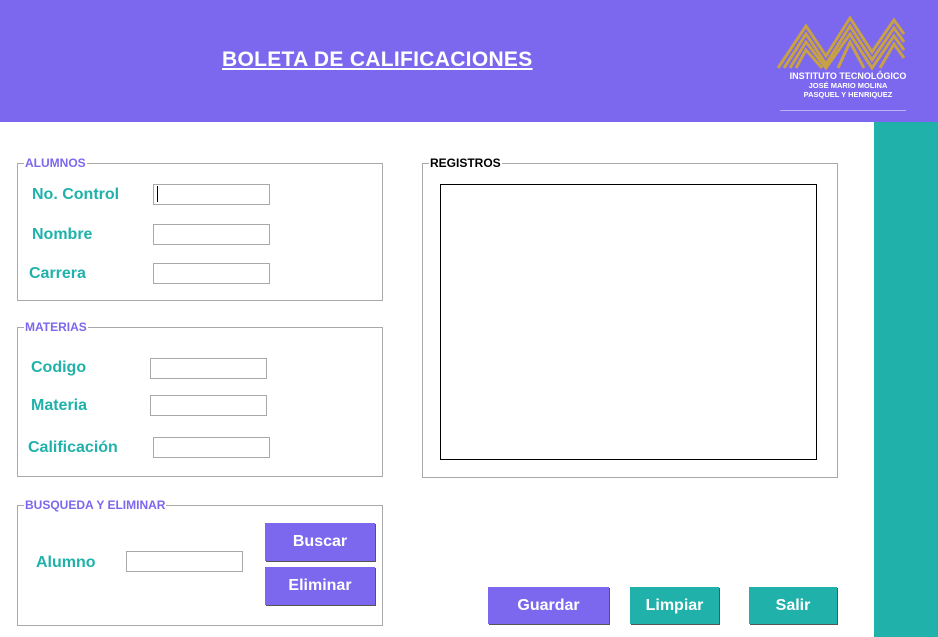 The image size is (938, 637). I want to click on institute-name-line1: INSTITUTO TECNOLÓGICO, so click(848, 76).